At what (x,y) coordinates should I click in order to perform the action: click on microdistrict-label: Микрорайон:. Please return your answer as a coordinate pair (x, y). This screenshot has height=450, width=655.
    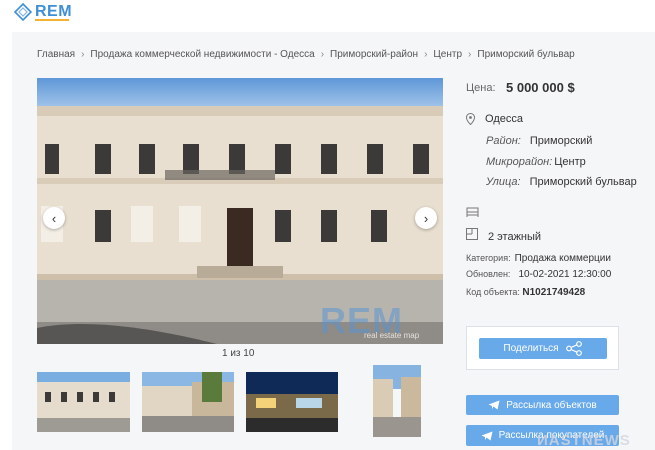
    Looking at the image, I should click on (519, 162).